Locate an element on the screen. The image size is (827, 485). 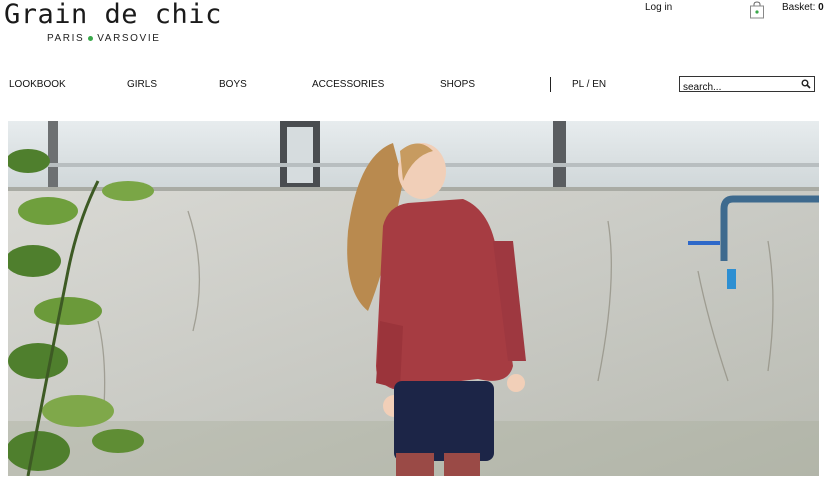
nav-item-boys: BOYS is located at coordinates (233, 84).